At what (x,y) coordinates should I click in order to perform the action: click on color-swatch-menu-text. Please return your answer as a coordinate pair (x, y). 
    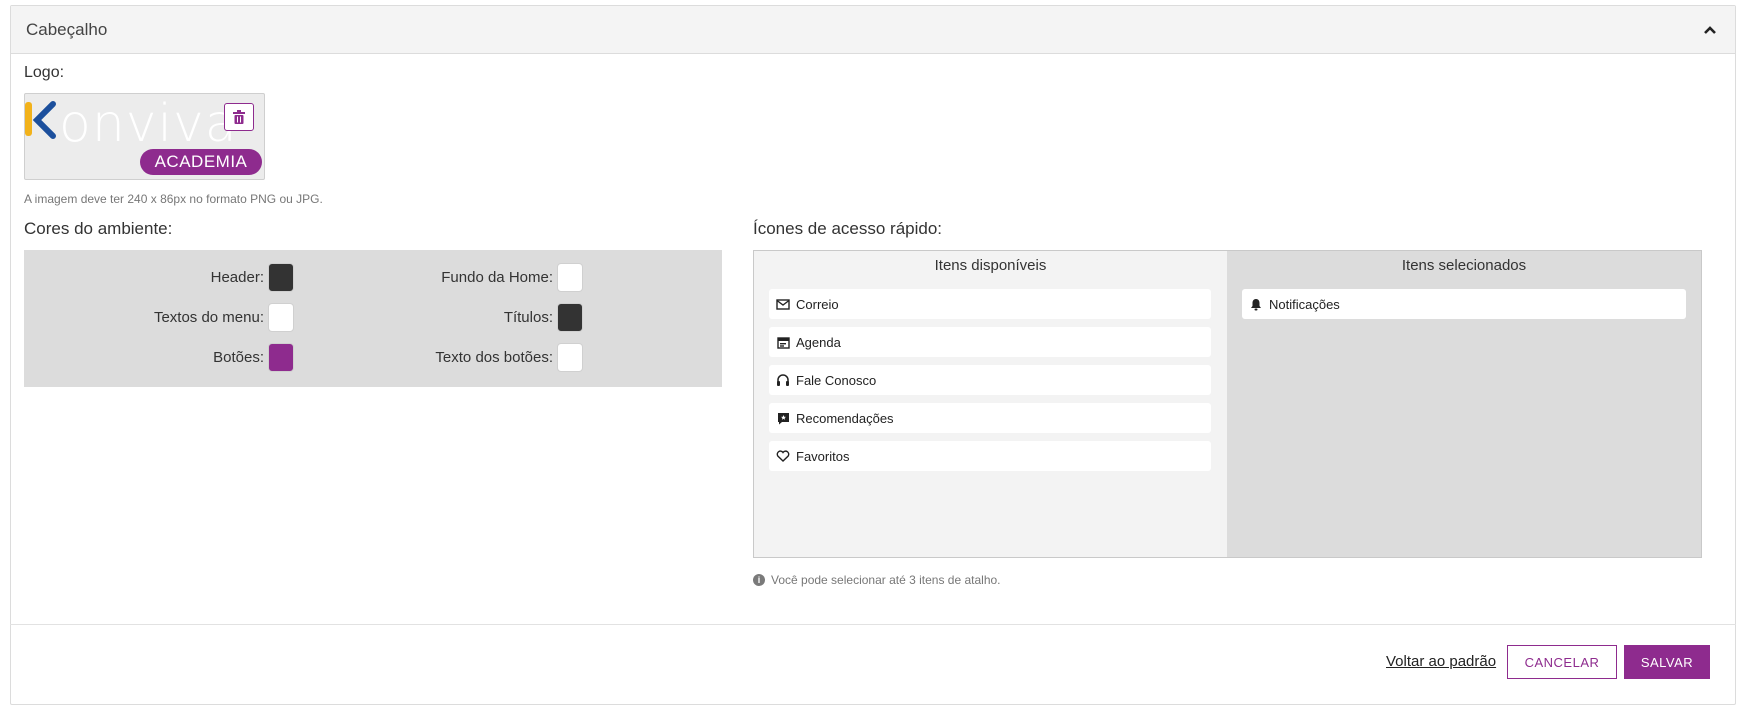
    Looking at the image, I should click on (281, 317).